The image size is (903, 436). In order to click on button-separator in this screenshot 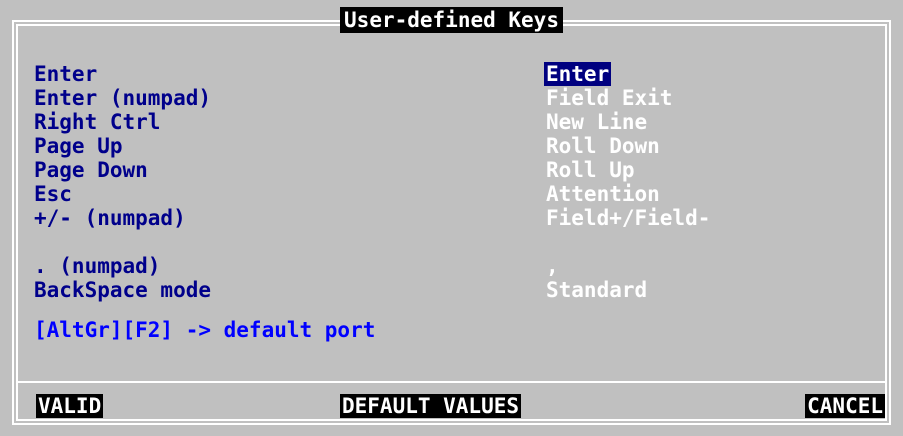, I will do `click(451, 382)`.